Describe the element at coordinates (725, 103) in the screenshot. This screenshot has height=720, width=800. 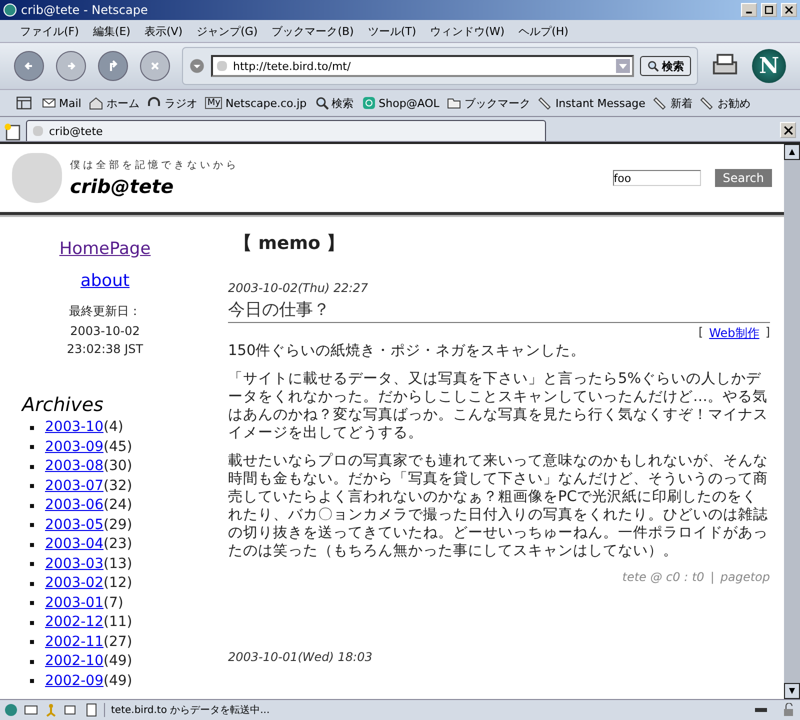
I see `bookmark-link: お勧め` at that location.